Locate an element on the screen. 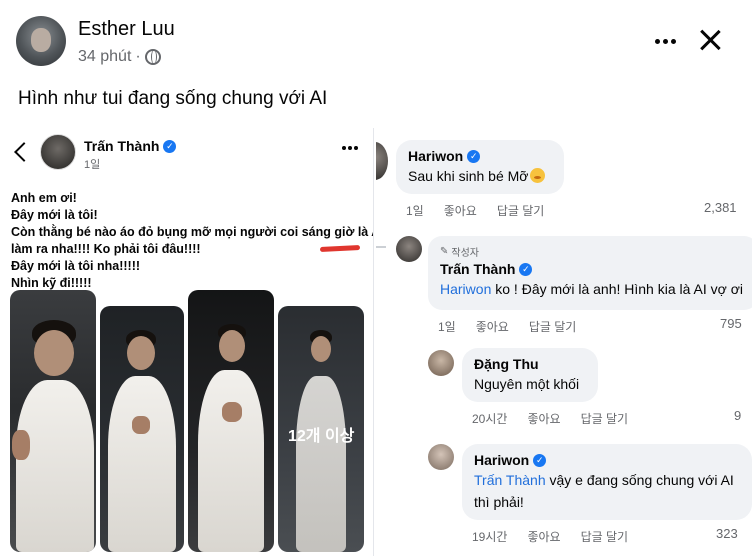 Image resolution: width=752 pixels, height=556 pixels. reaction-count: 2,381 is located at coordinates (720, 207).